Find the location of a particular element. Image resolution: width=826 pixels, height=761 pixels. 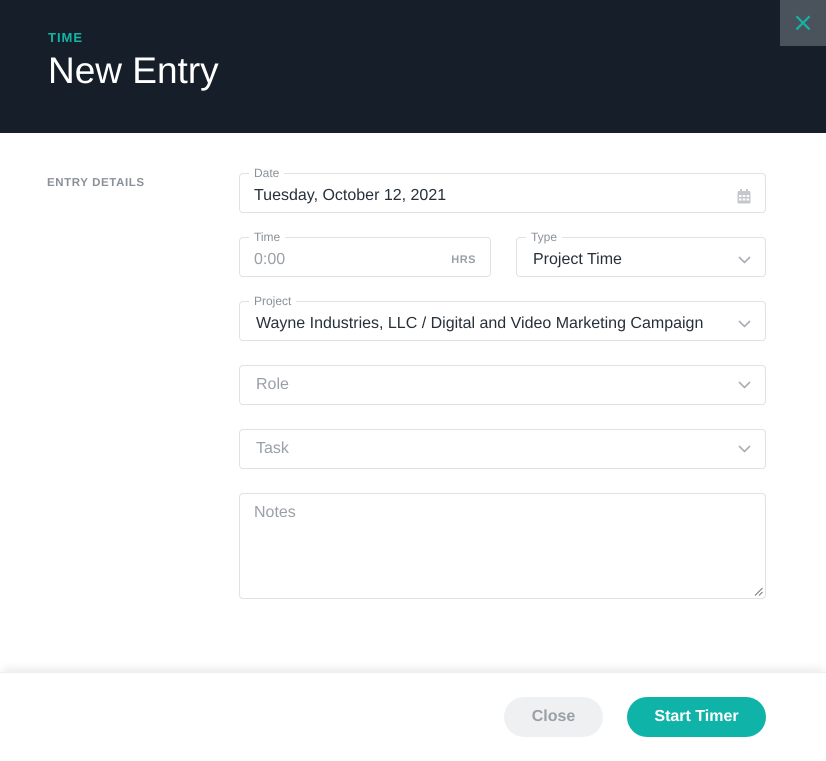

calendar-icon is located at coordinates (744, 196).